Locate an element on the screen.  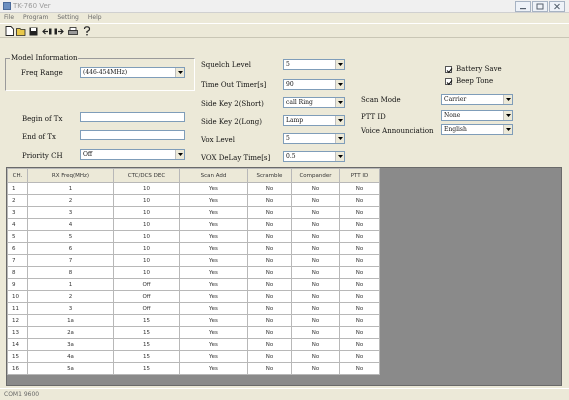
vox-level-dropdown: 5 is located at coordinates (314, 138).